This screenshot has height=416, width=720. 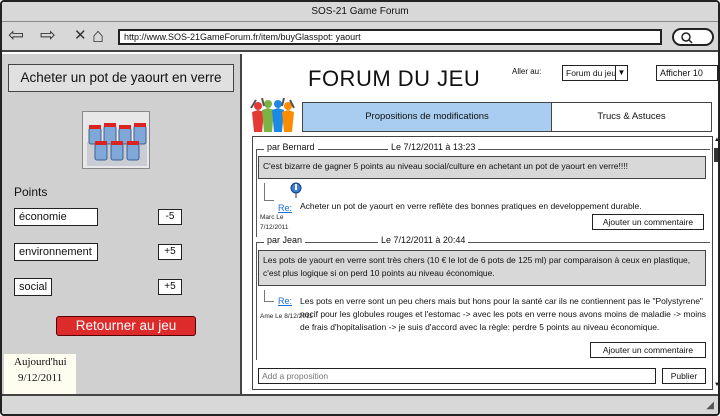 I want to click on reply-author-date: 7/12/2011, so click(x=274, y=227).